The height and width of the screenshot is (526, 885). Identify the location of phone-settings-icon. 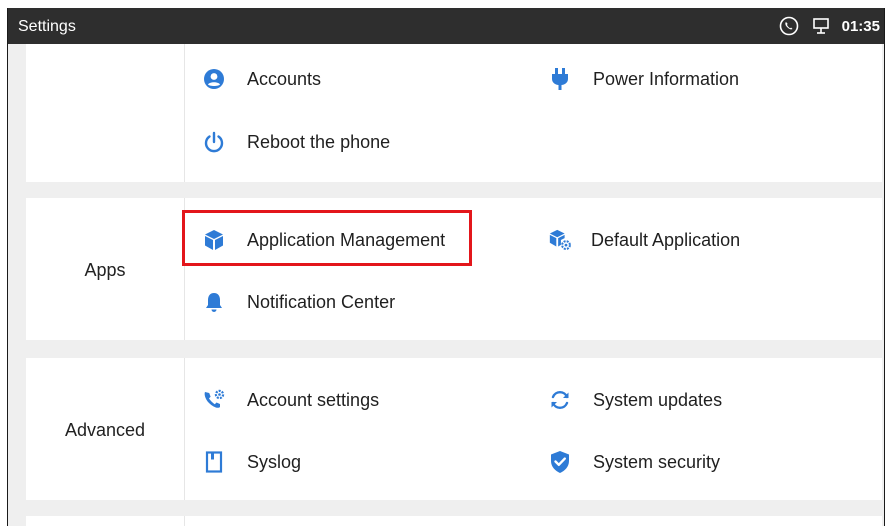
(214, 400).